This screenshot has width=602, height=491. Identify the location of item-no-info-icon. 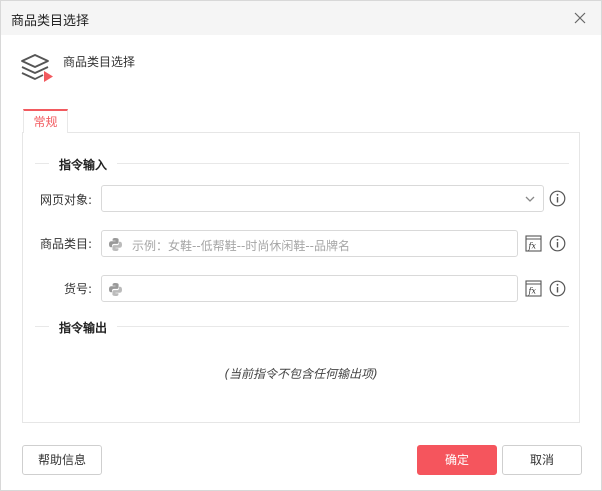
(557, 288).